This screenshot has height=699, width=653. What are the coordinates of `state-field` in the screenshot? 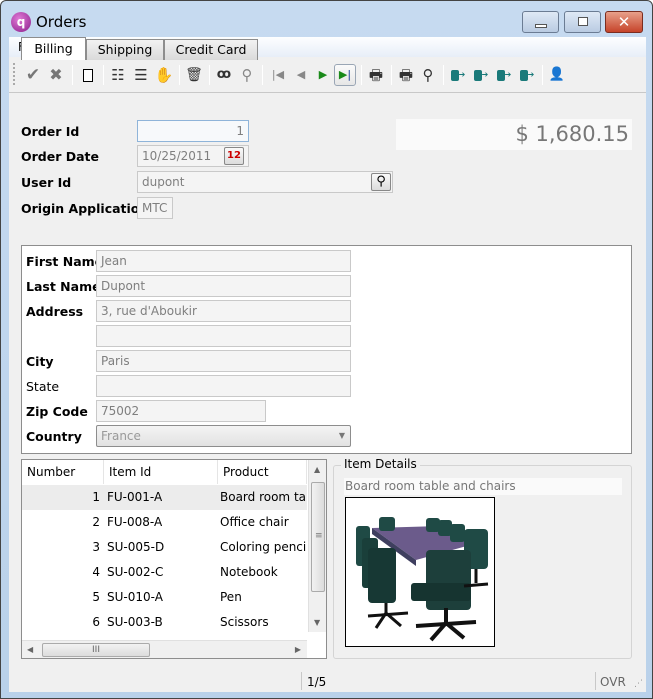 It's located at (223, 386).